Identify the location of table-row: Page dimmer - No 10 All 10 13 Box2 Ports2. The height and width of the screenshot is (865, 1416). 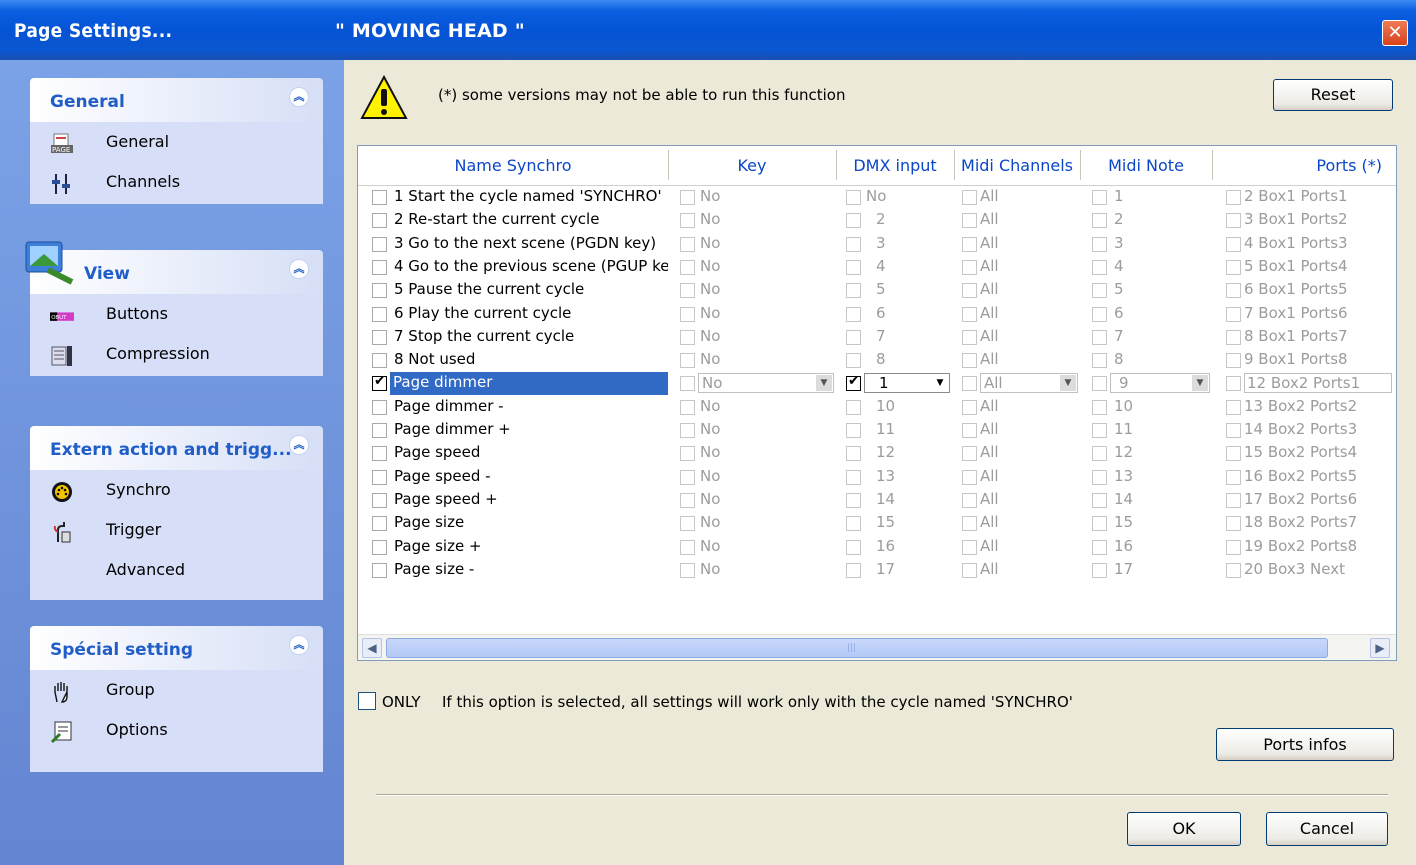
(877, 407).